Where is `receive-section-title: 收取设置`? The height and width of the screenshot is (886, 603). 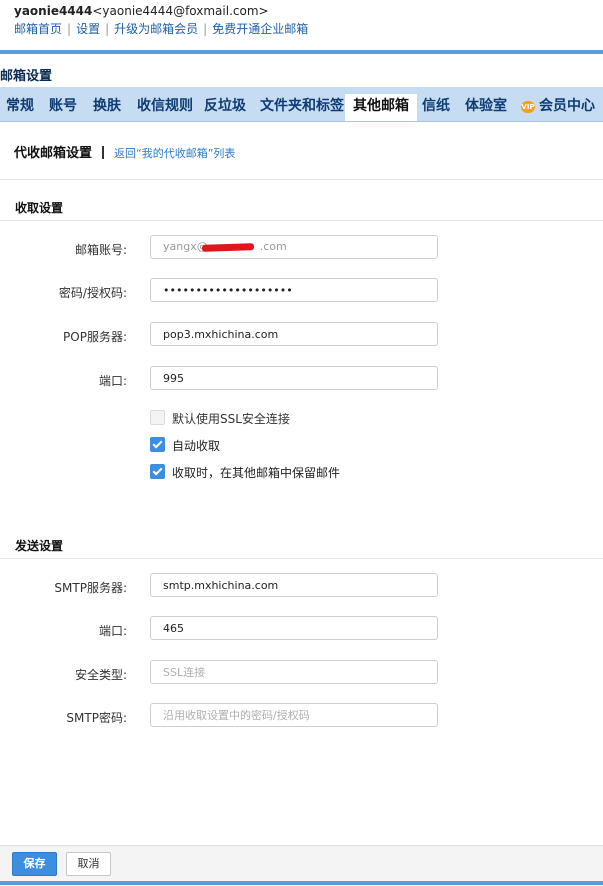 receive-section-title: 收取设置 is located at coordinates (39, 208).